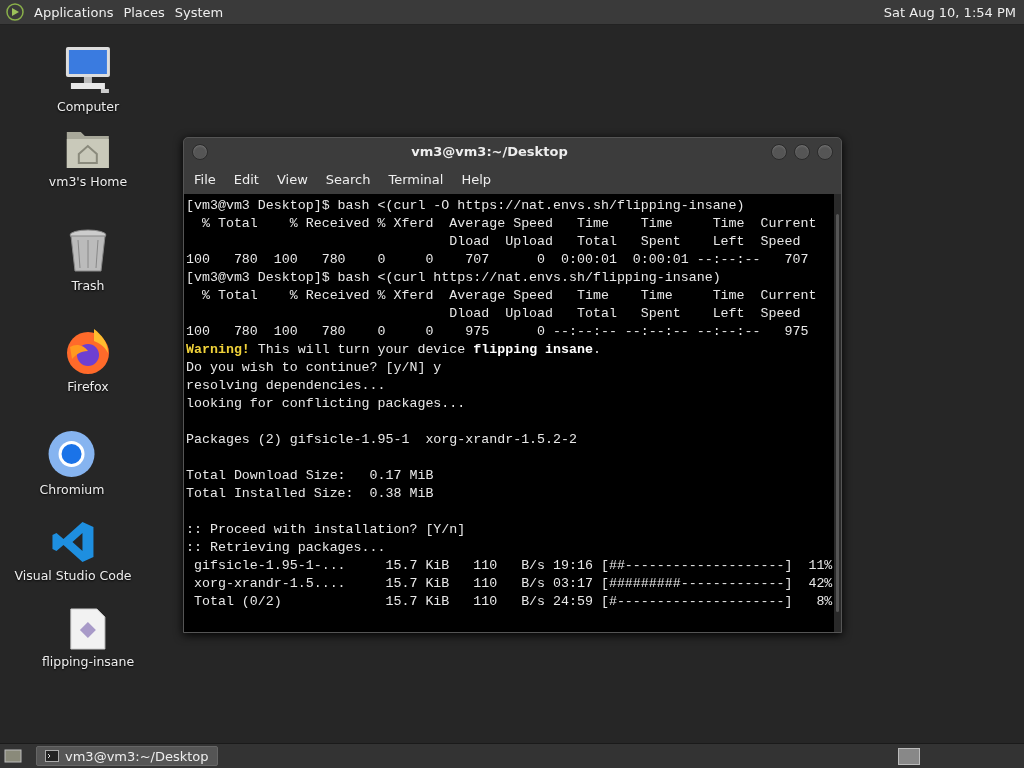 This screenshot has height=768, width=1024. What do you see at coordinates (498, 332) in the screenshot?
I see `terminal-line: 100 780 100 780 0 0 975 0 --:--:-- --:--:-- --:--:-- 975` at bounding box center [498, 332].